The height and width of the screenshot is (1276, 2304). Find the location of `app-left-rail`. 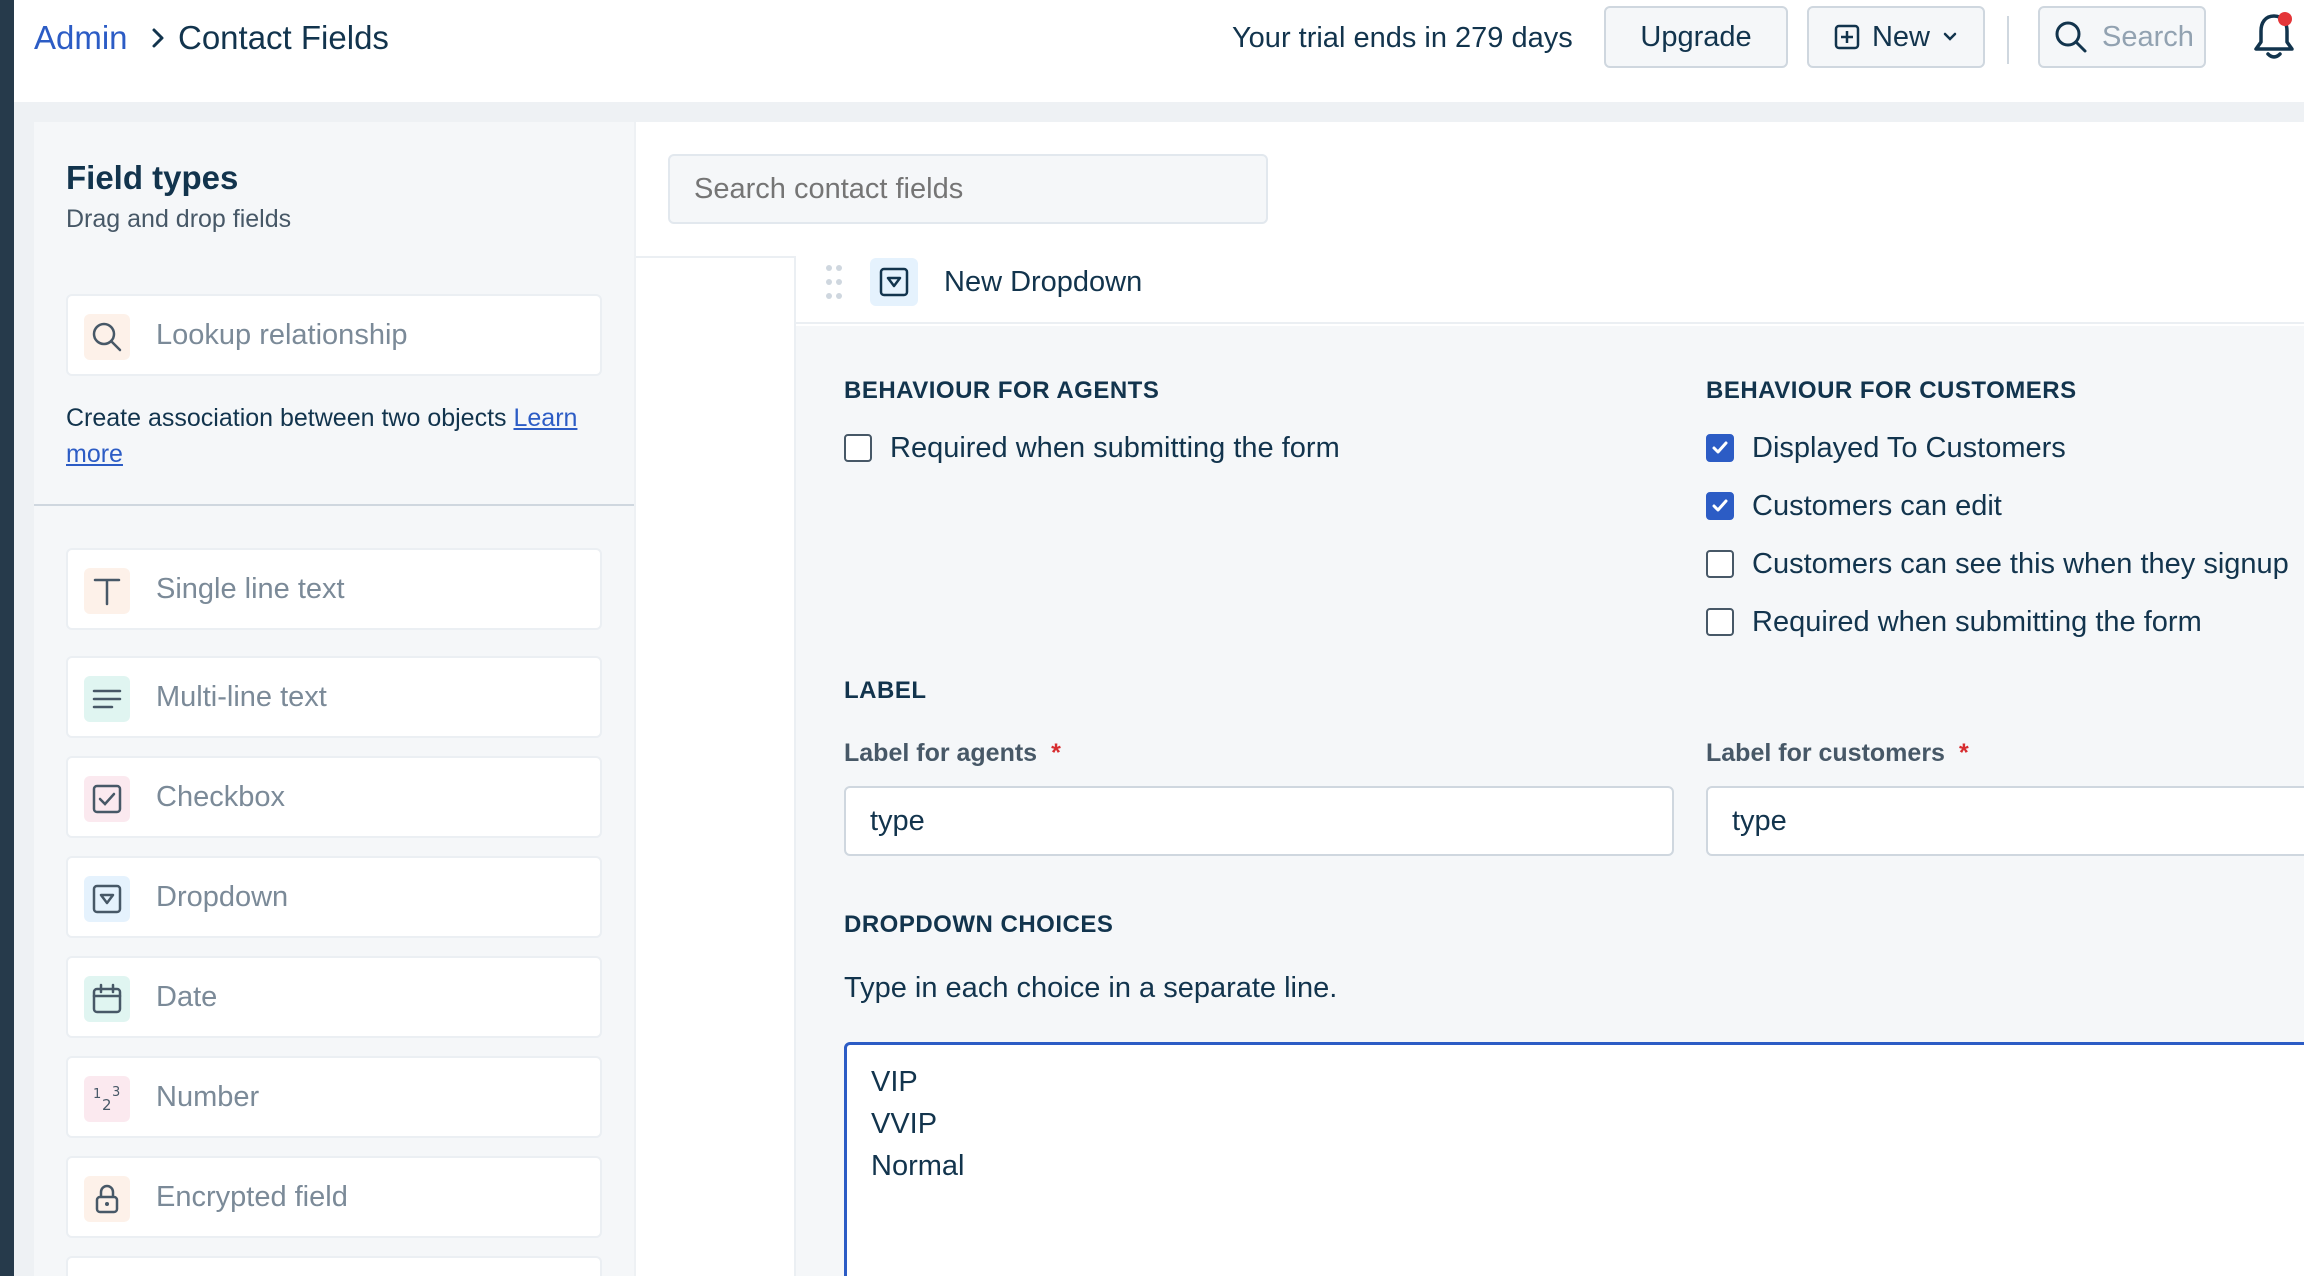

app-left-rail is located at coordinates (7, 638).